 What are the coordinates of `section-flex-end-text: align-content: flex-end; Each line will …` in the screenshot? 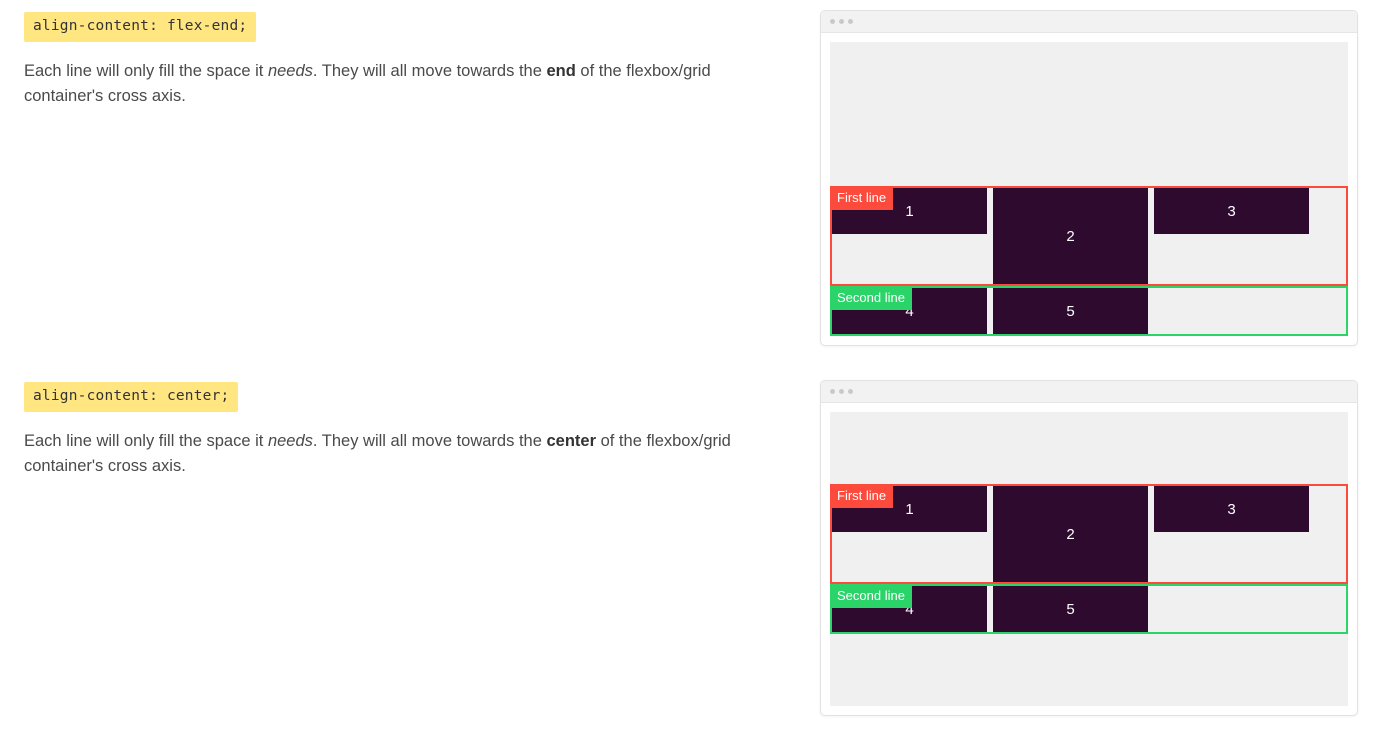 It's located at (409, 68).